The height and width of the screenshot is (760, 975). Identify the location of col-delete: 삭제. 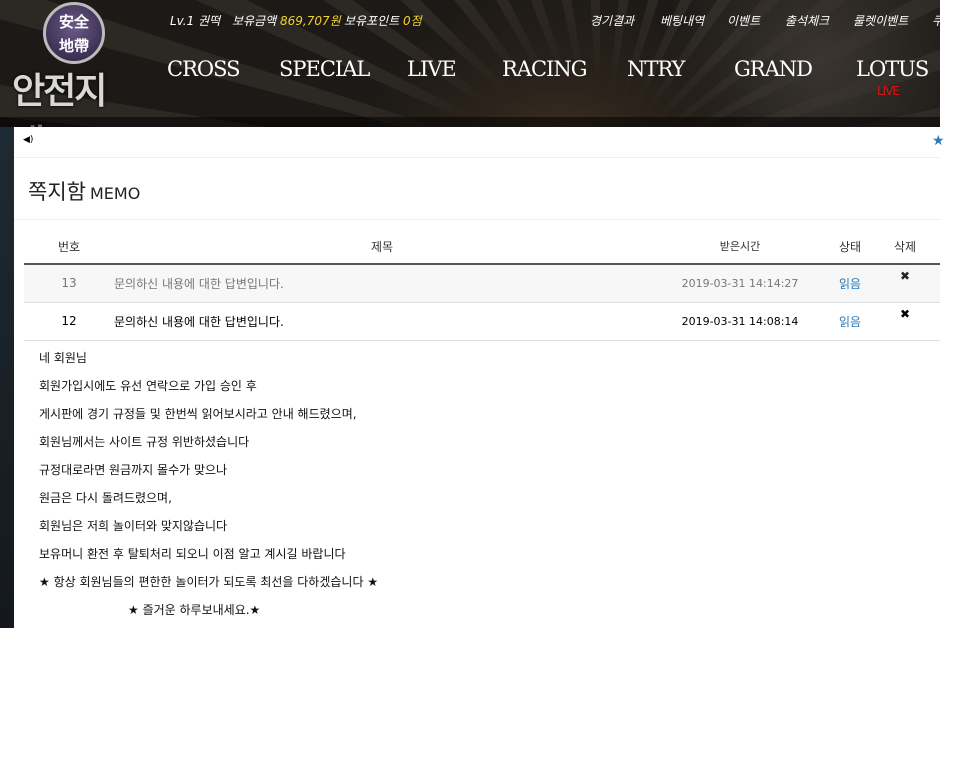
(905, 247).